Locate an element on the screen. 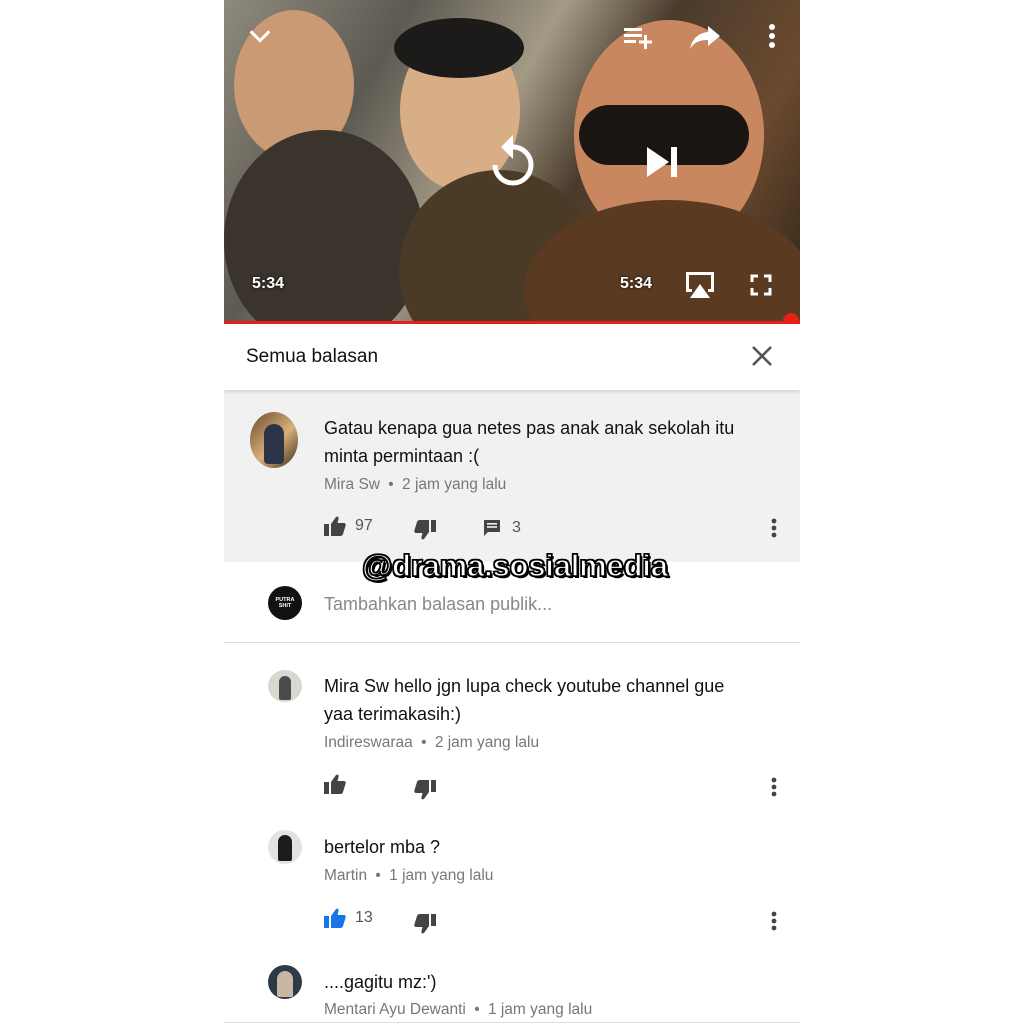 The width and height of the screenshot is (1024, 1024). collapse-button is located at coordinates (260, 36).